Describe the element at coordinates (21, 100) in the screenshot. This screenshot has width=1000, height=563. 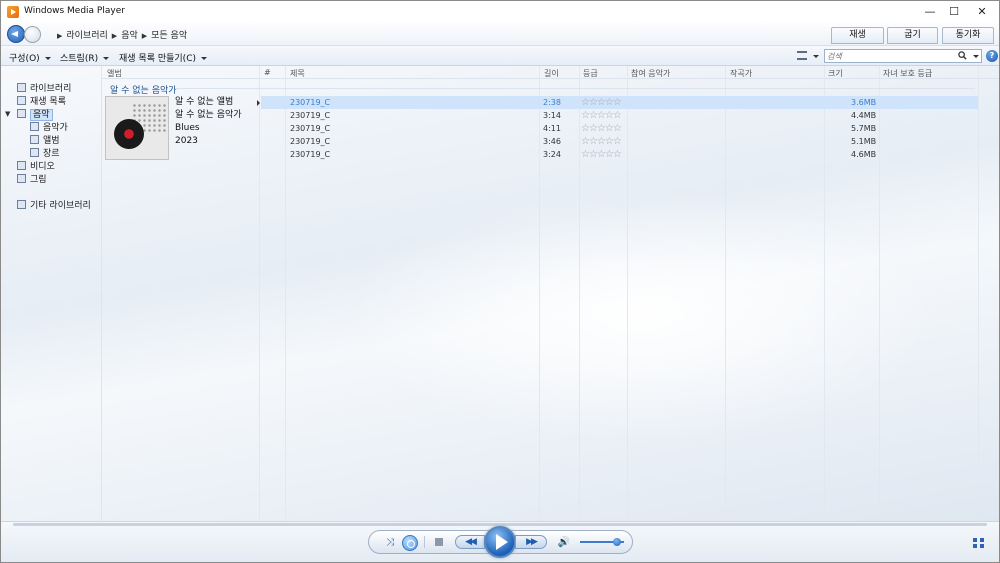
I see `playlist-icon` at that location.